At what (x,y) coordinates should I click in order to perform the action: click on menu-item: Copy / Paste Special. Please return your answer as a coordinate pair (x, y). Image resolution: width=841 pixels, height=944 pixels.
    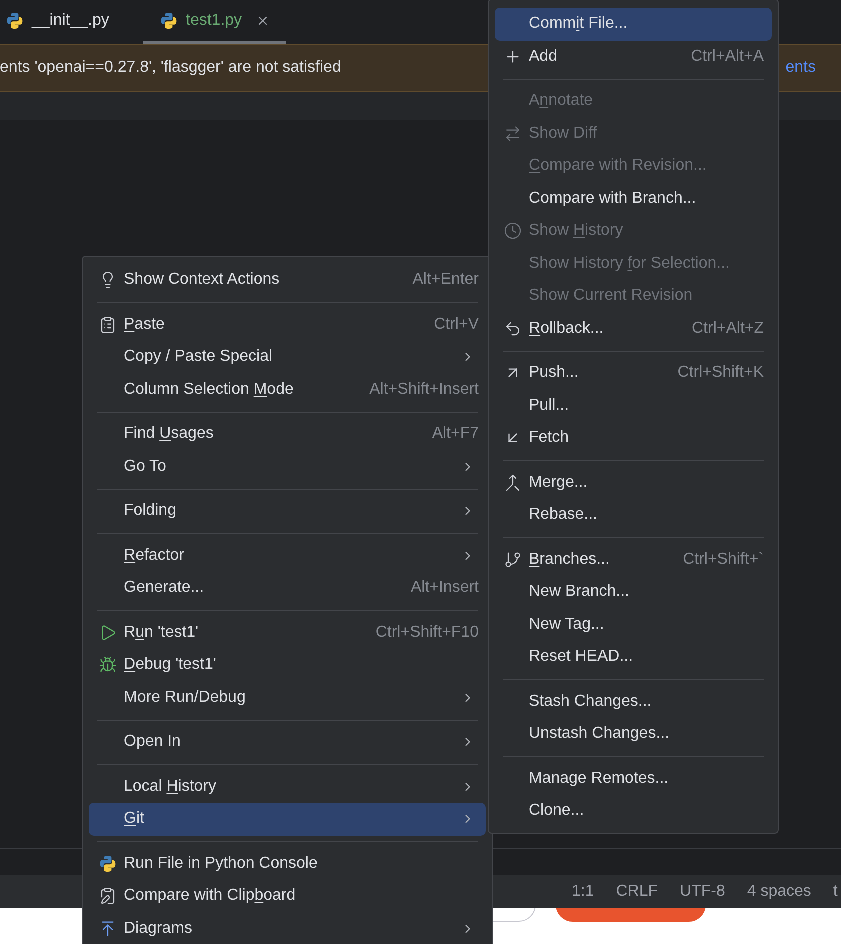
    Looking at the image, I should click on (287, 357).